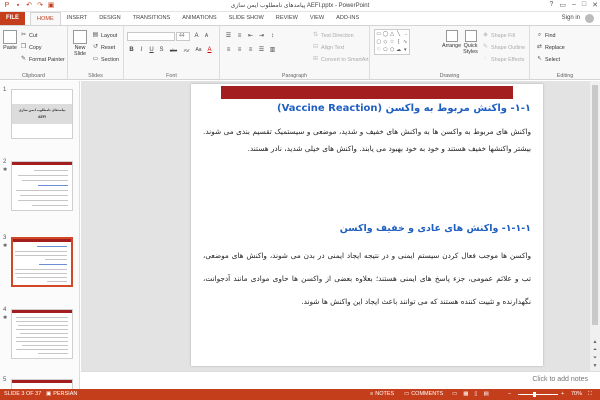 Image resolution: width=600 pixels, height=400 pixels. What do you see at coordinates (199, 18) in the screenshot?
I see `tab-animations: ANIMATIONS` at bounding box center [199, 18].